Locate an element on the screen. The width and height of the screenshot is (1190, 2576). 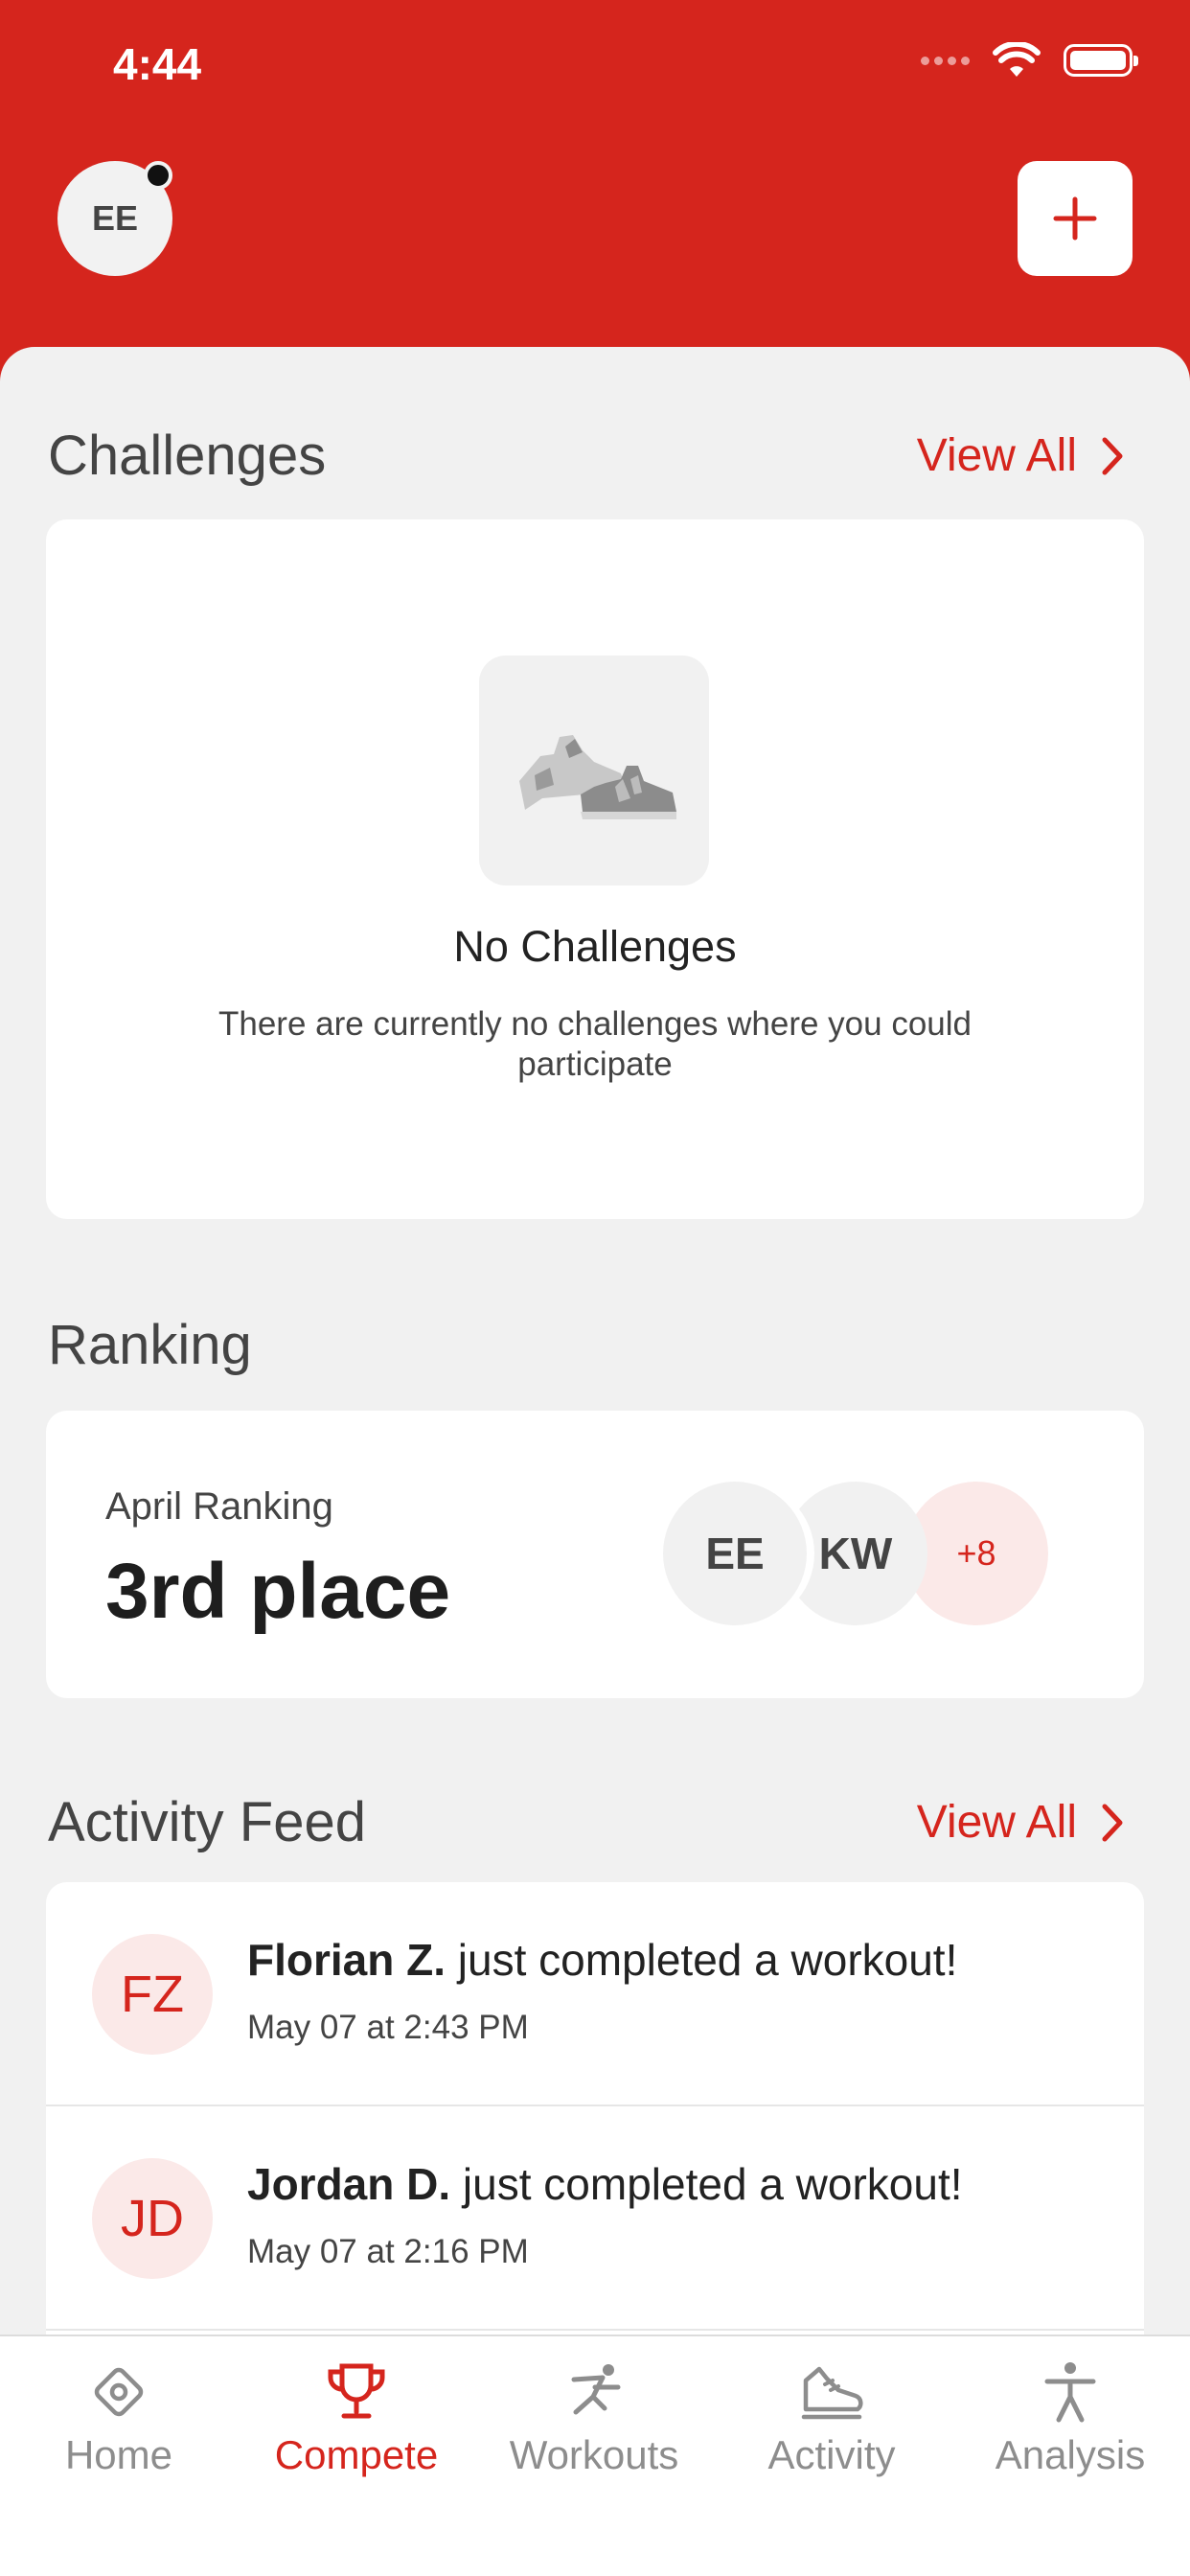
activity-feed-view-all-button: View All is located at coordinates (1020, 1822).